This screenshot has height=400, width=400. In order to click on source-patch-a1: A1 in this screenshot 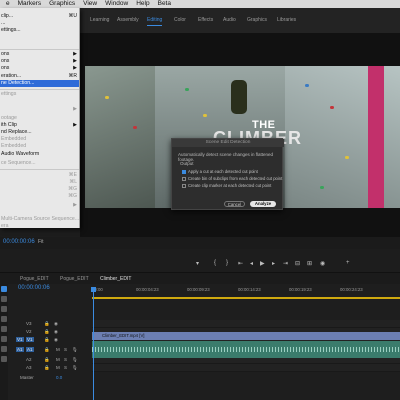, I will do `click(20, 349)`.